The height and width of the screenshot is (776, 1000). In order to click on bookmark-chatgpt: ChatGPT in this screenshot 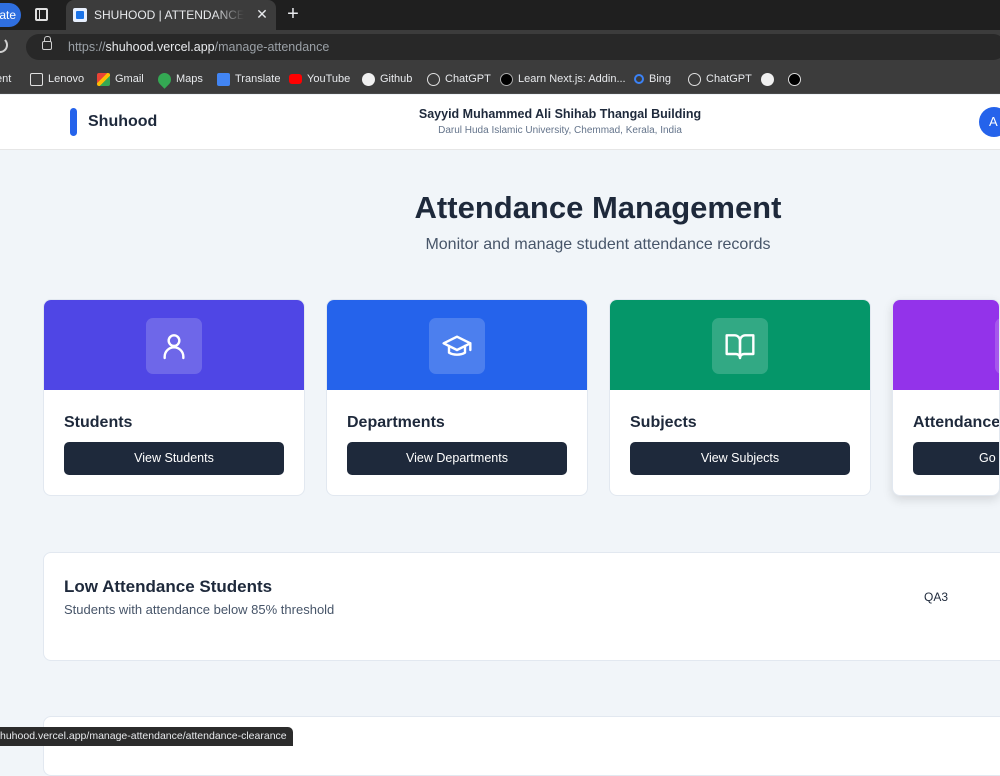, I will do `click(459, 79)`.